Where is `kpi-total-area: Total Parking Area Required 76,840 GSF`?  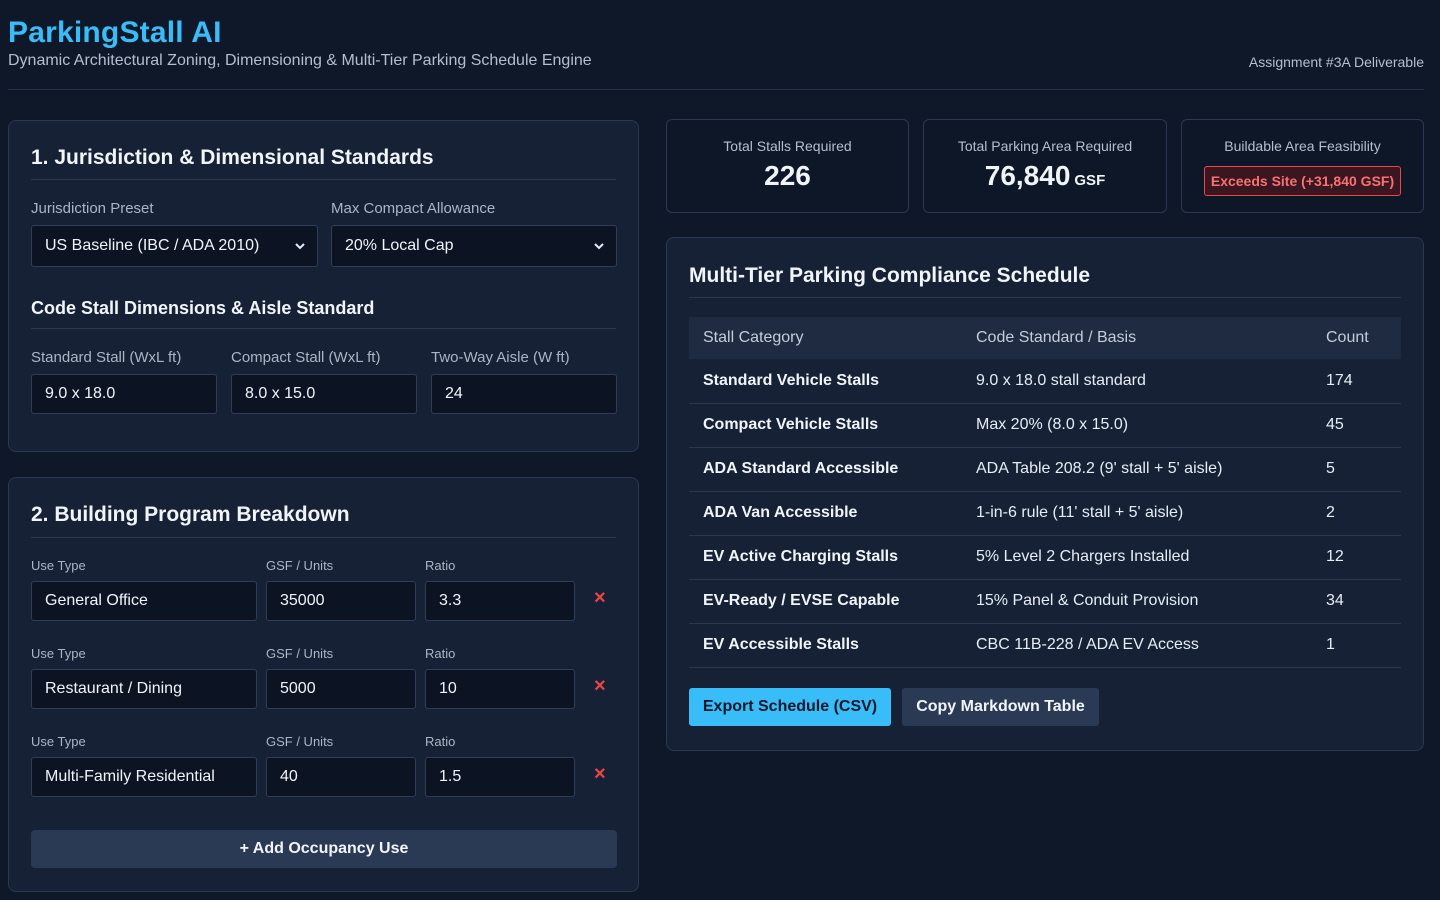
kpi-total-area: Total Parking Area Required 76,840 GSF is located at coordinates (1045, 166).